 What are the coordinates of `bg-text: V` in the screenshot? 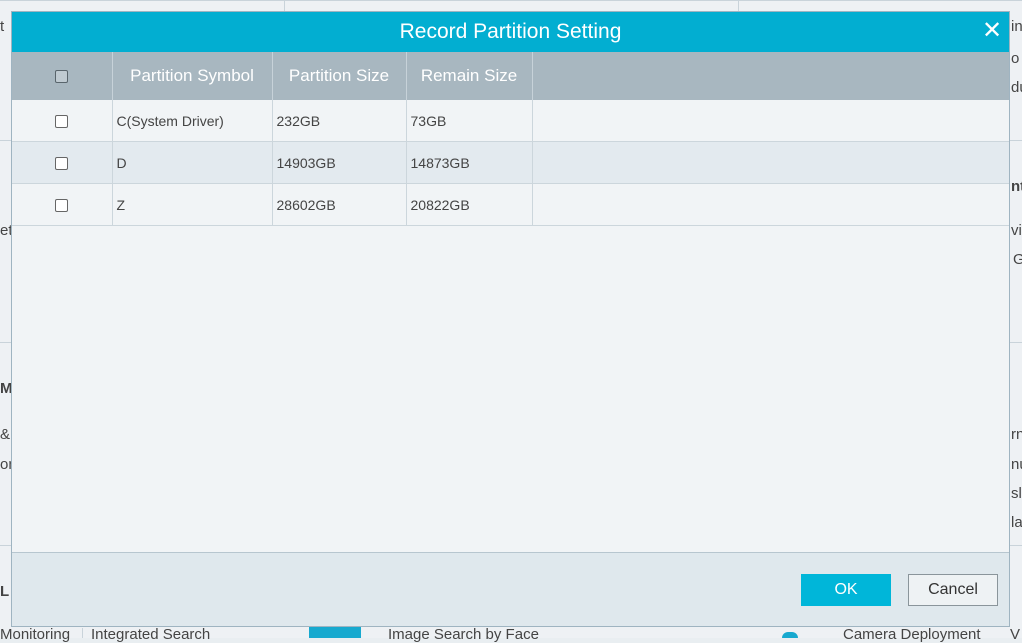 It's located at (1015, 634).